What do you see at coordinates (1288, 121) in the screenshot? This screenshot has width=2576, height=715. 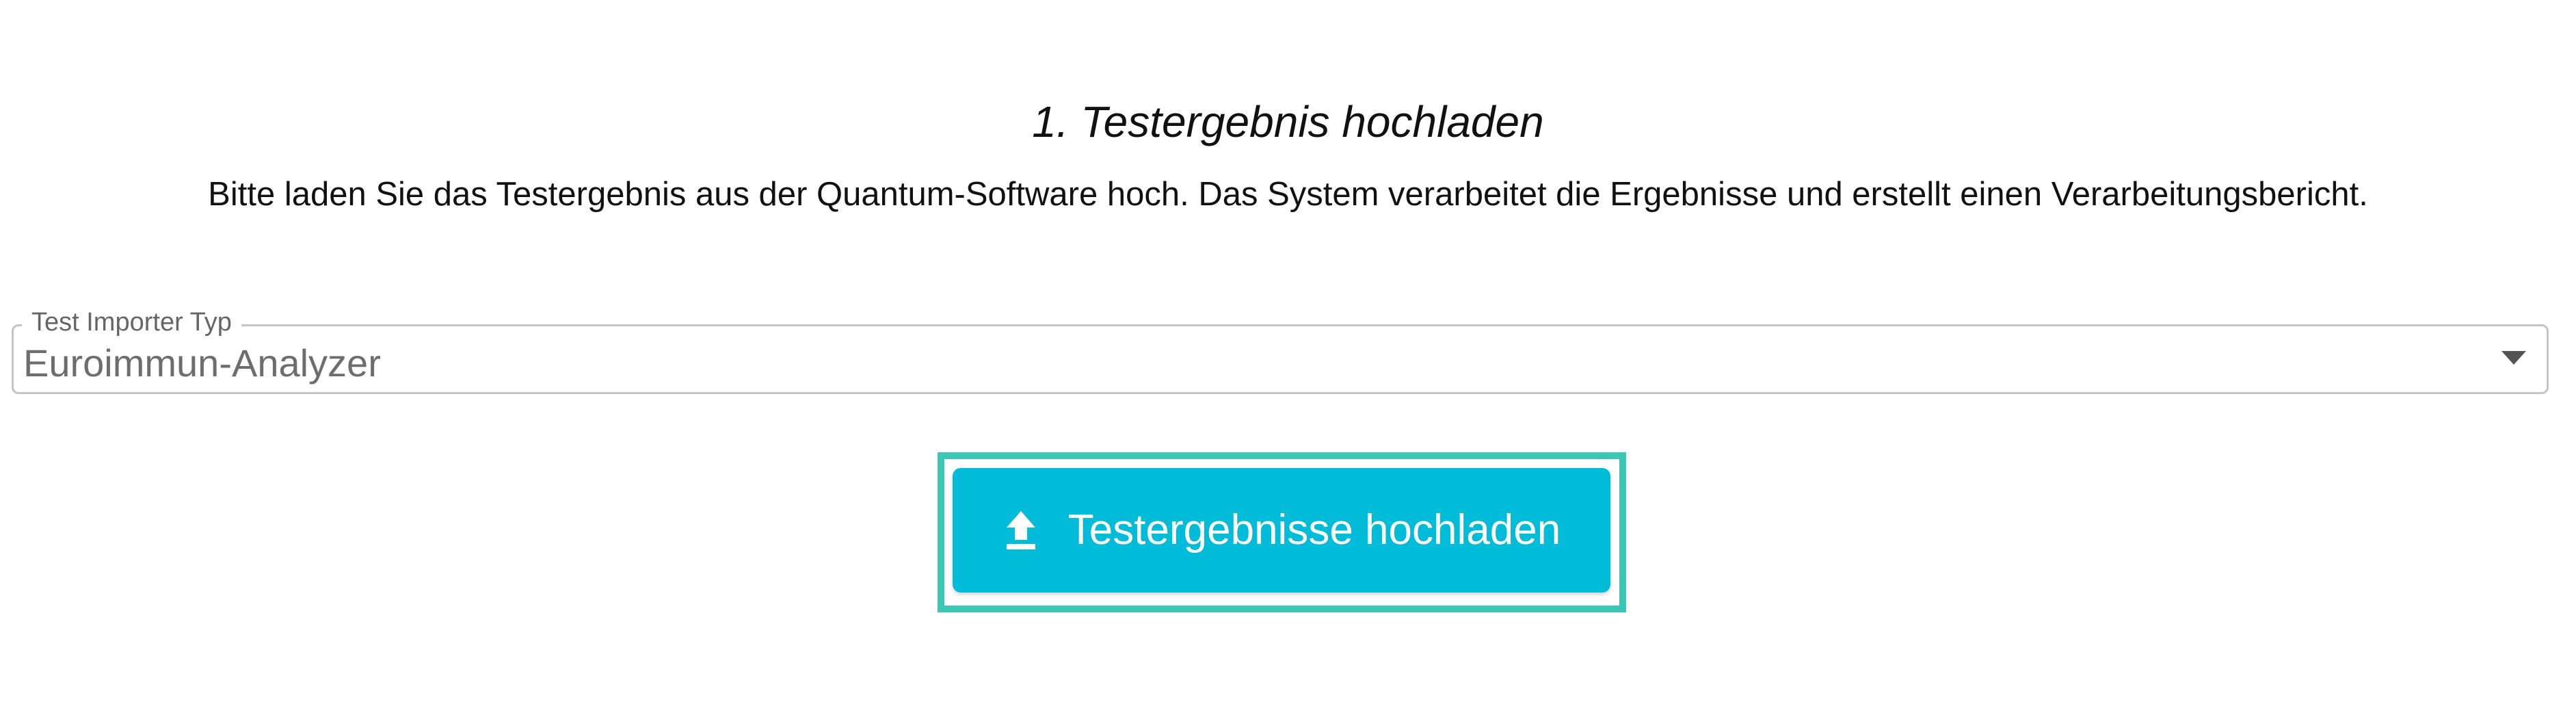 I see `section-title: 1. Testergebnis hochladen` at bounding box center [1288, 121].